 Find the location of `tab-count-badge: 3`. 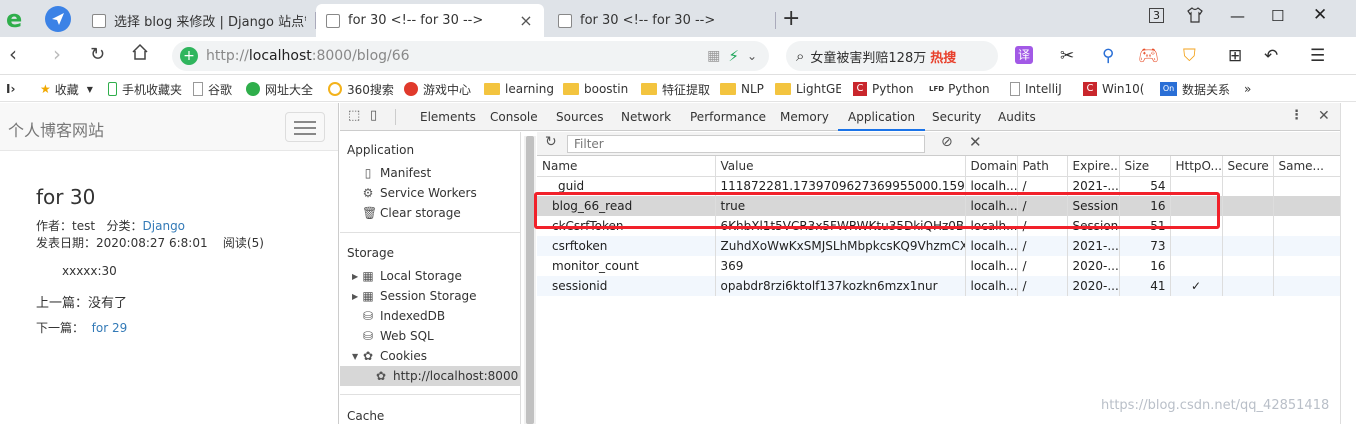

tab-count-badge: 3 is located at coordinates (1156, 15).